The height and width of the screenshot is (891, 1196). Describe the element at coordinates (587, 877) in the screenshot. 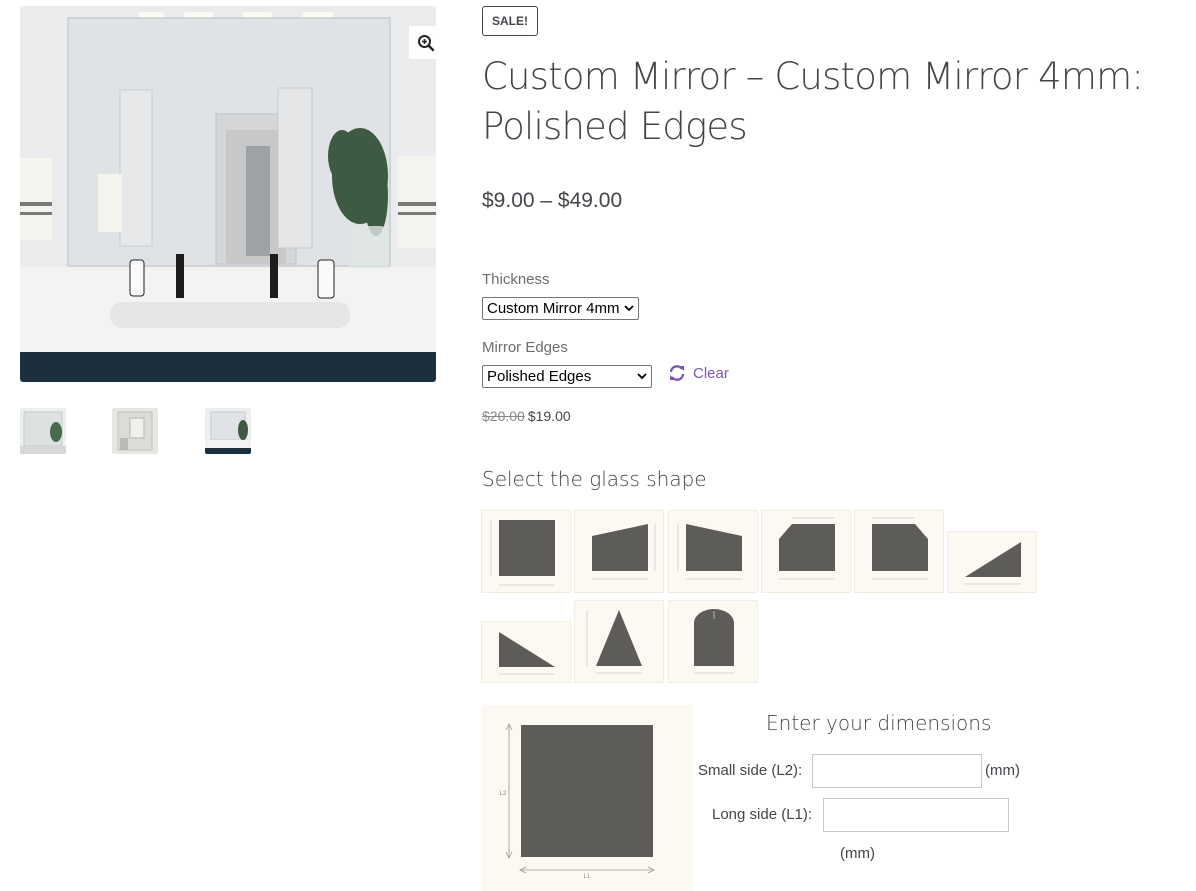

I see `l1-diagram-label: L1` at that location.